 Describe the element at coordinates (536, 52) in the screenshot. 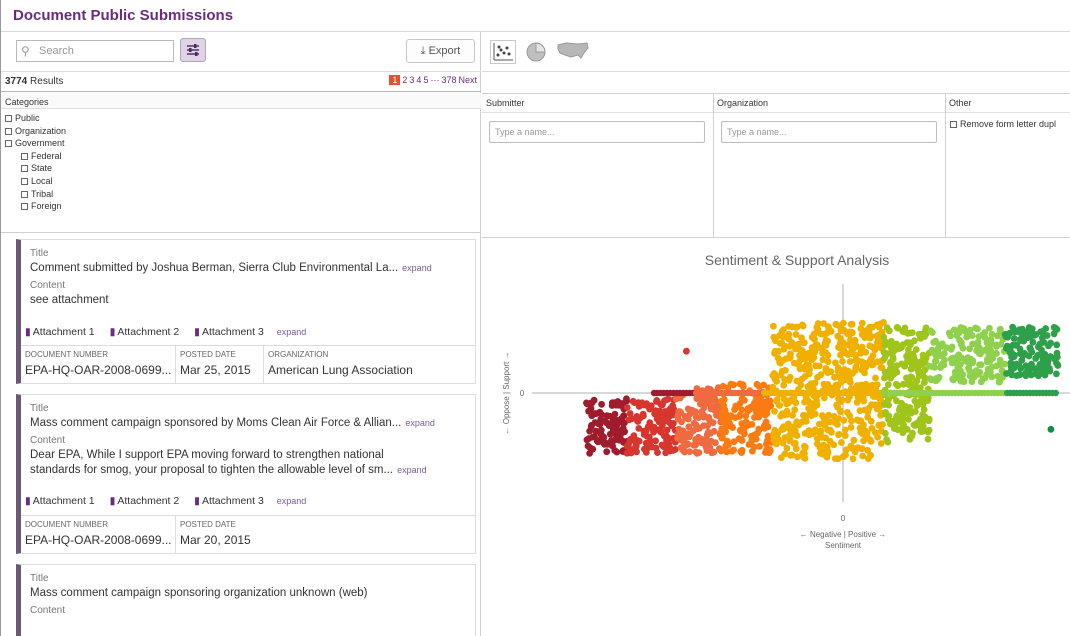

I see `pie-chart-icon` at that location.